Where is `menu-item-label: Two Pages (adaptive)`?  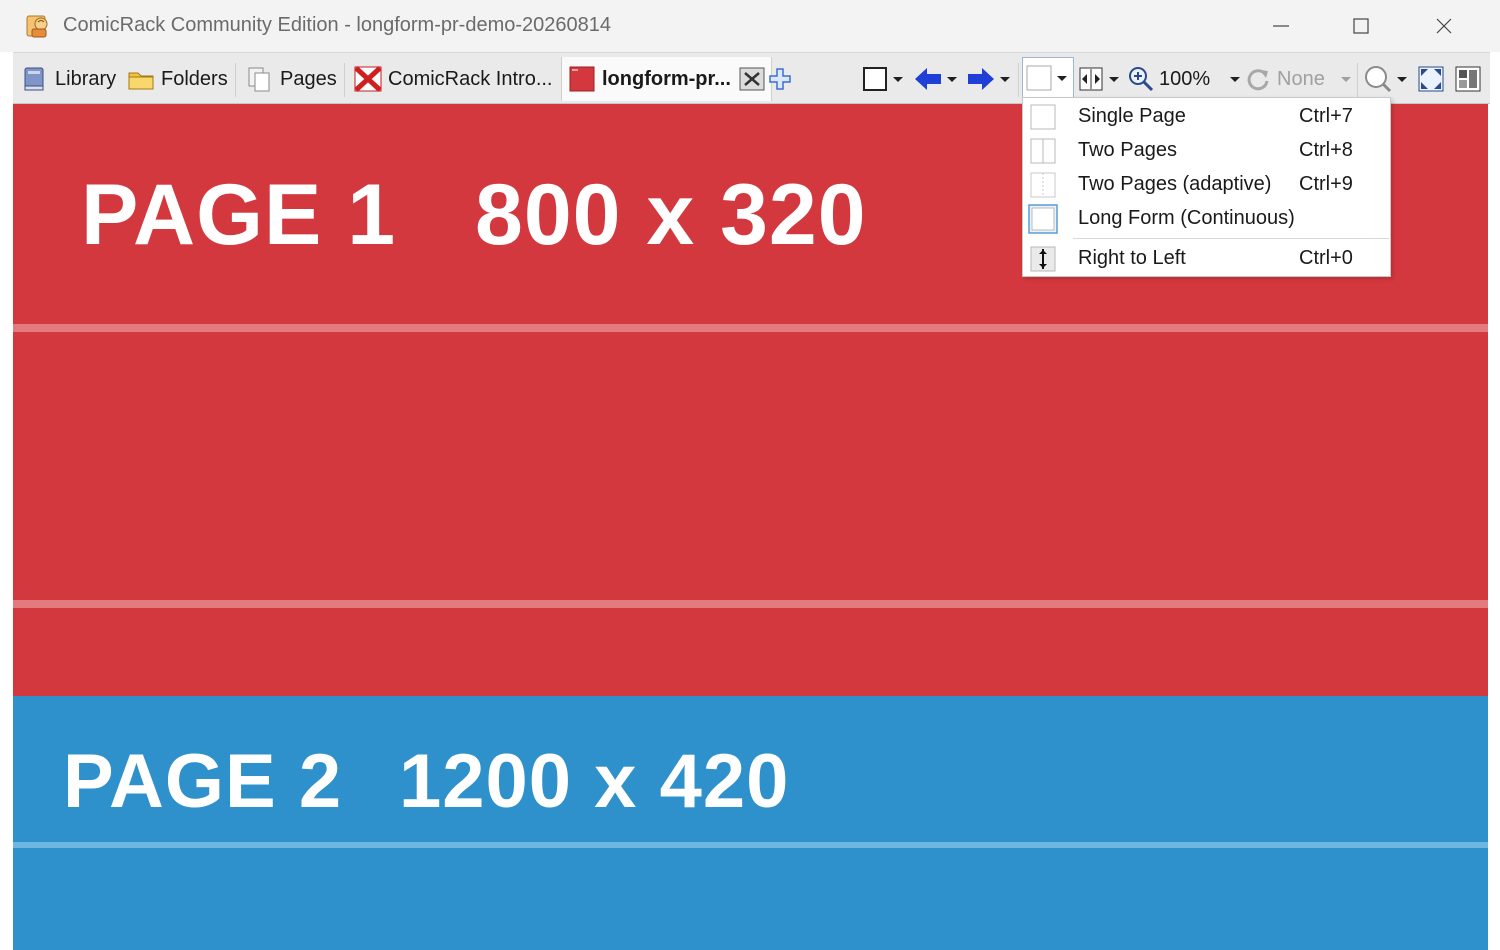
menu-item-label: Two Pages (adaptive) is located at coordinates (1175, 184).